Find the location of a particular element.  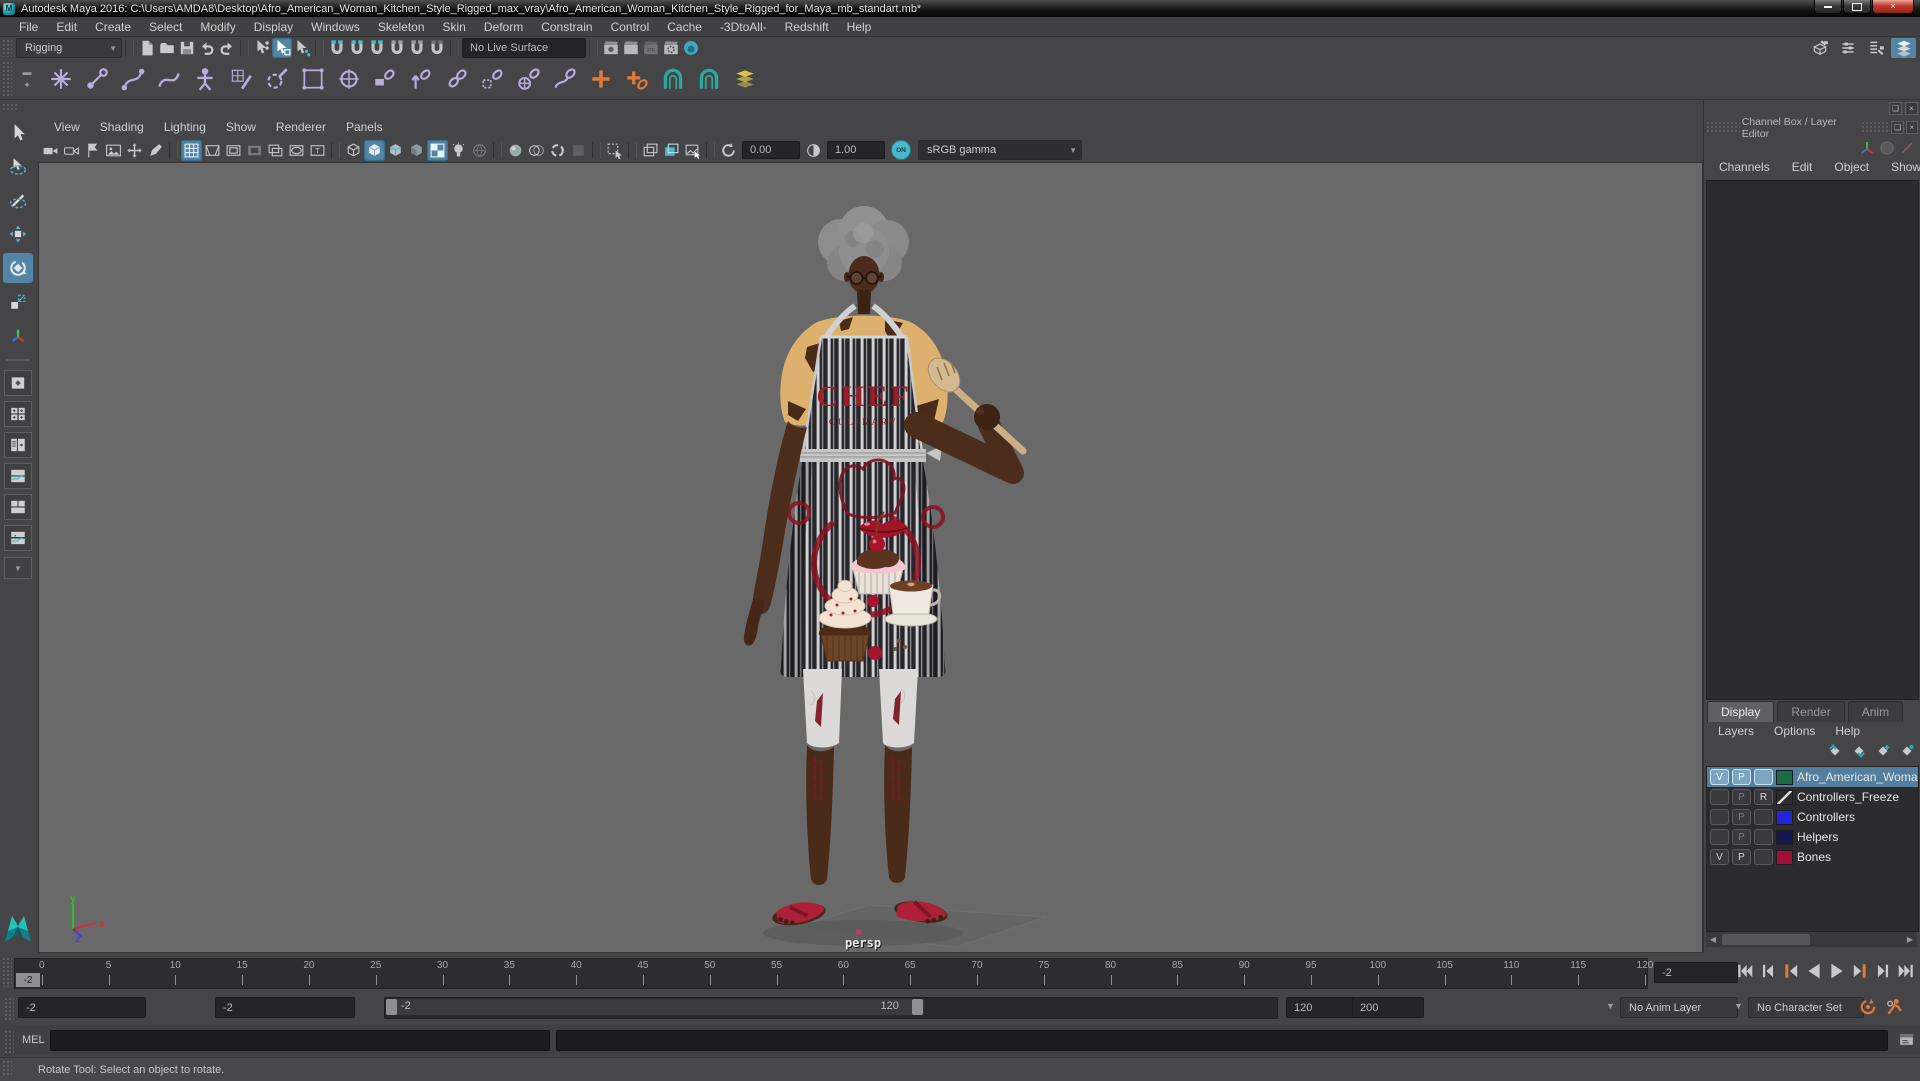

manipulator-axis-icon is located at coordinates (1867, 148).